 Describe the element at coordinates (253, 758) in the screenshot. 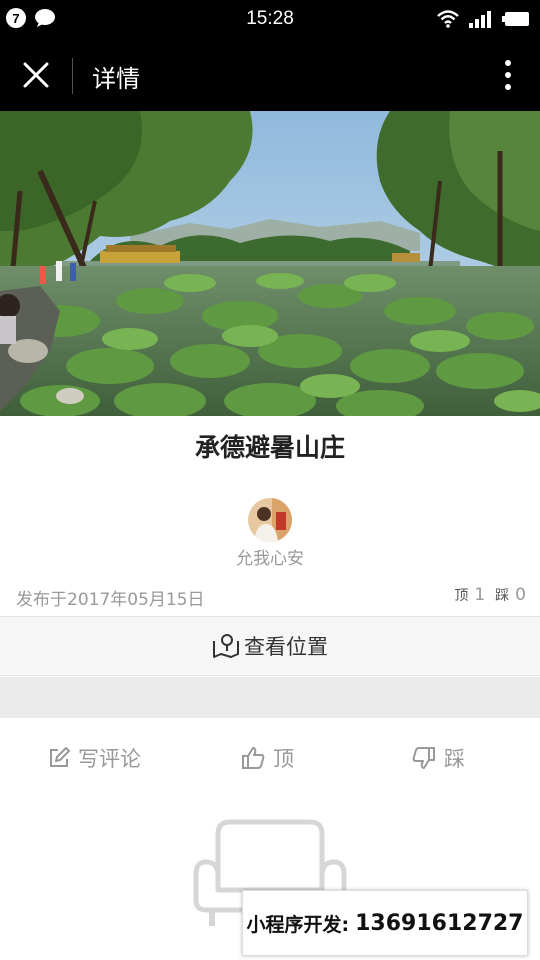

I see `thumbs-up-icon` at that location.